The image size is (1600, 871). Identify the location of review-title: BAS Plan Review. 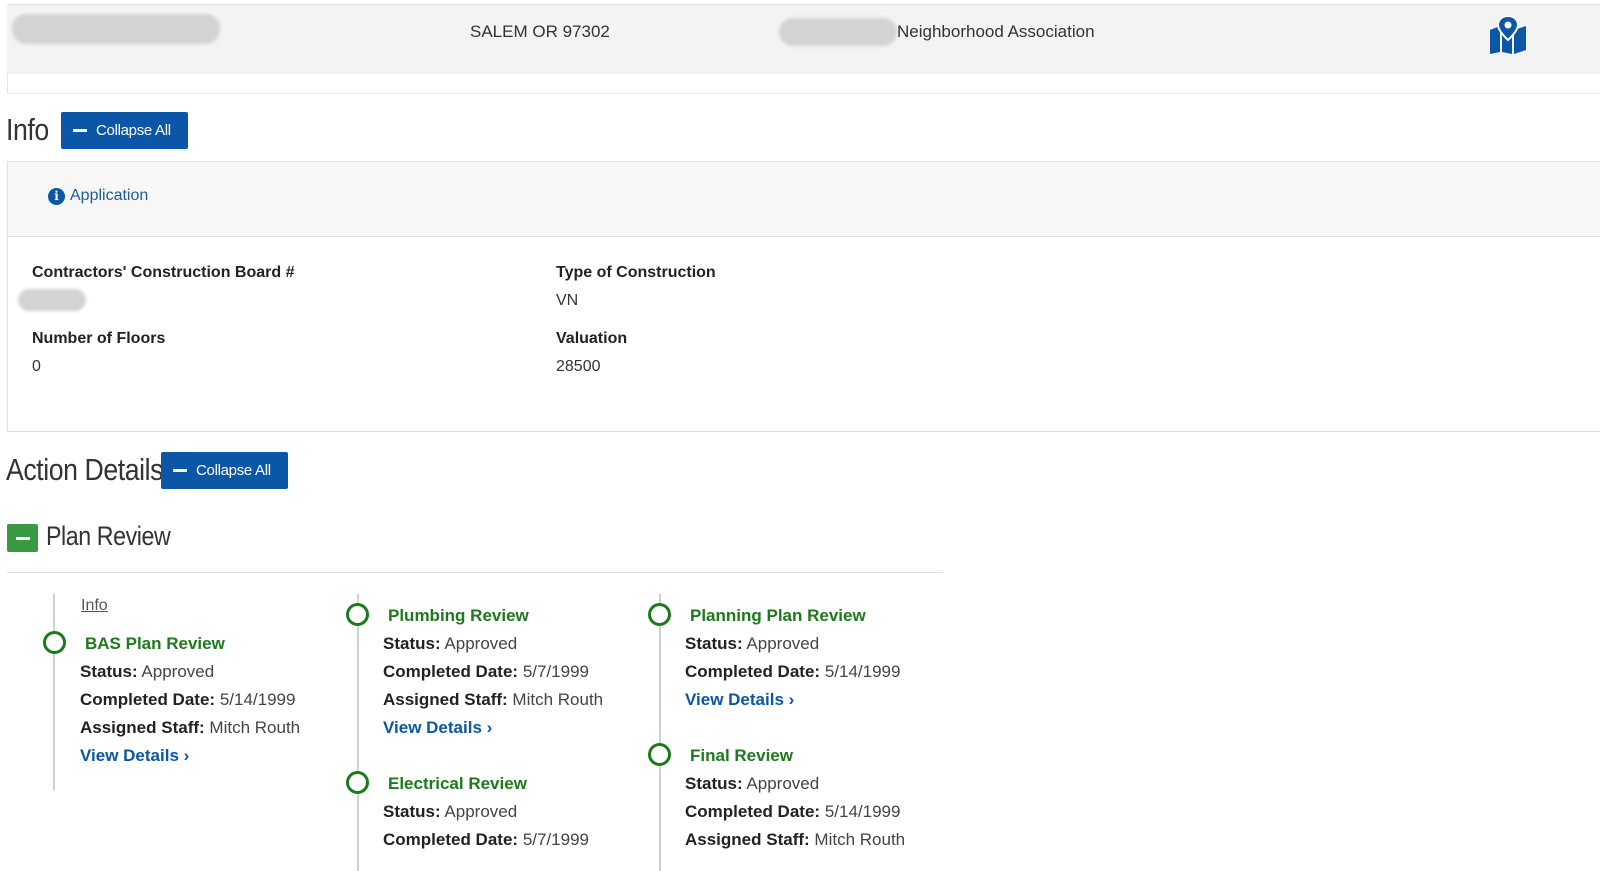
(155, 643).